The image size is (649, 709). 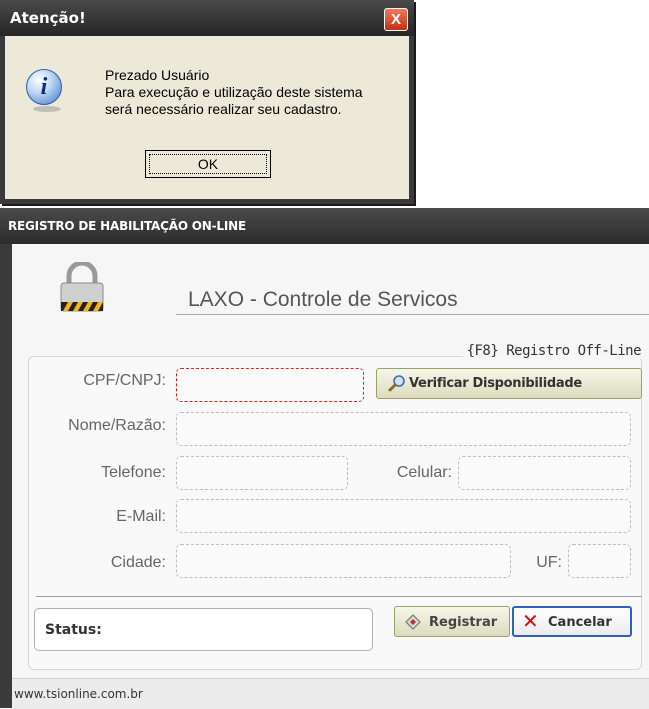 I want to click on register-button: Registrar, so click(x=452, y=621).